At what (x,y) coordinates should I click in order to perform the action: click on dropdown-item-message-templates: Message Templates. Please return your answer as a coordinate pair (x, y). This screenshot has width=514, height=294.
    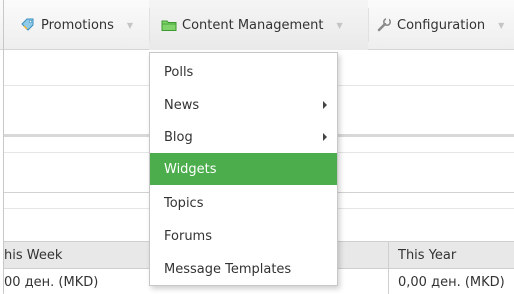
    Looking at the image, I should click on (243, 269).